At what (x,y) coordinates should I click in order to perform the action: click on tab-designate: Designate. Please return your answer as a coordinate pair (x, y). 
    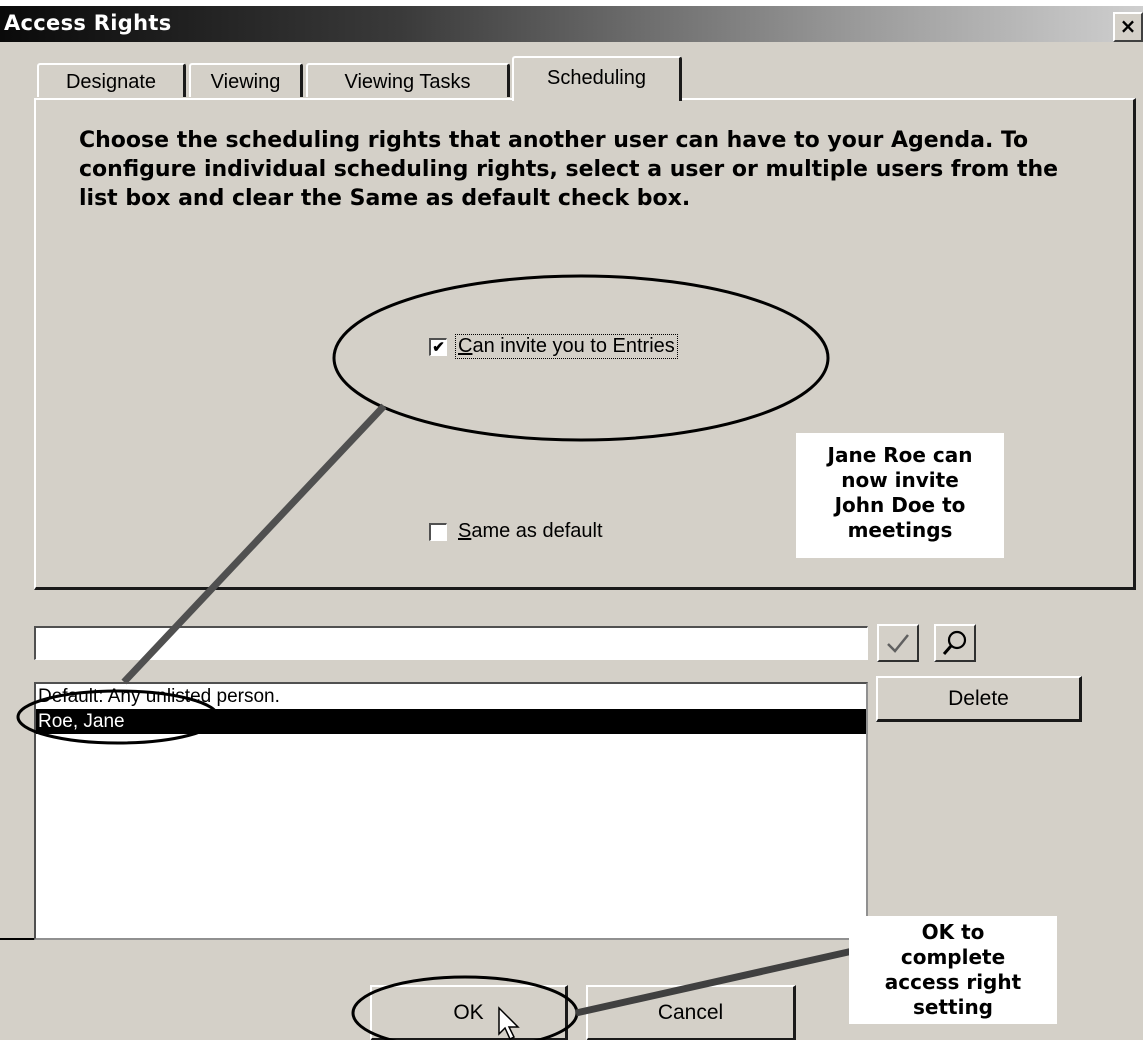
    Looking at the image, I should click on (111, 80).